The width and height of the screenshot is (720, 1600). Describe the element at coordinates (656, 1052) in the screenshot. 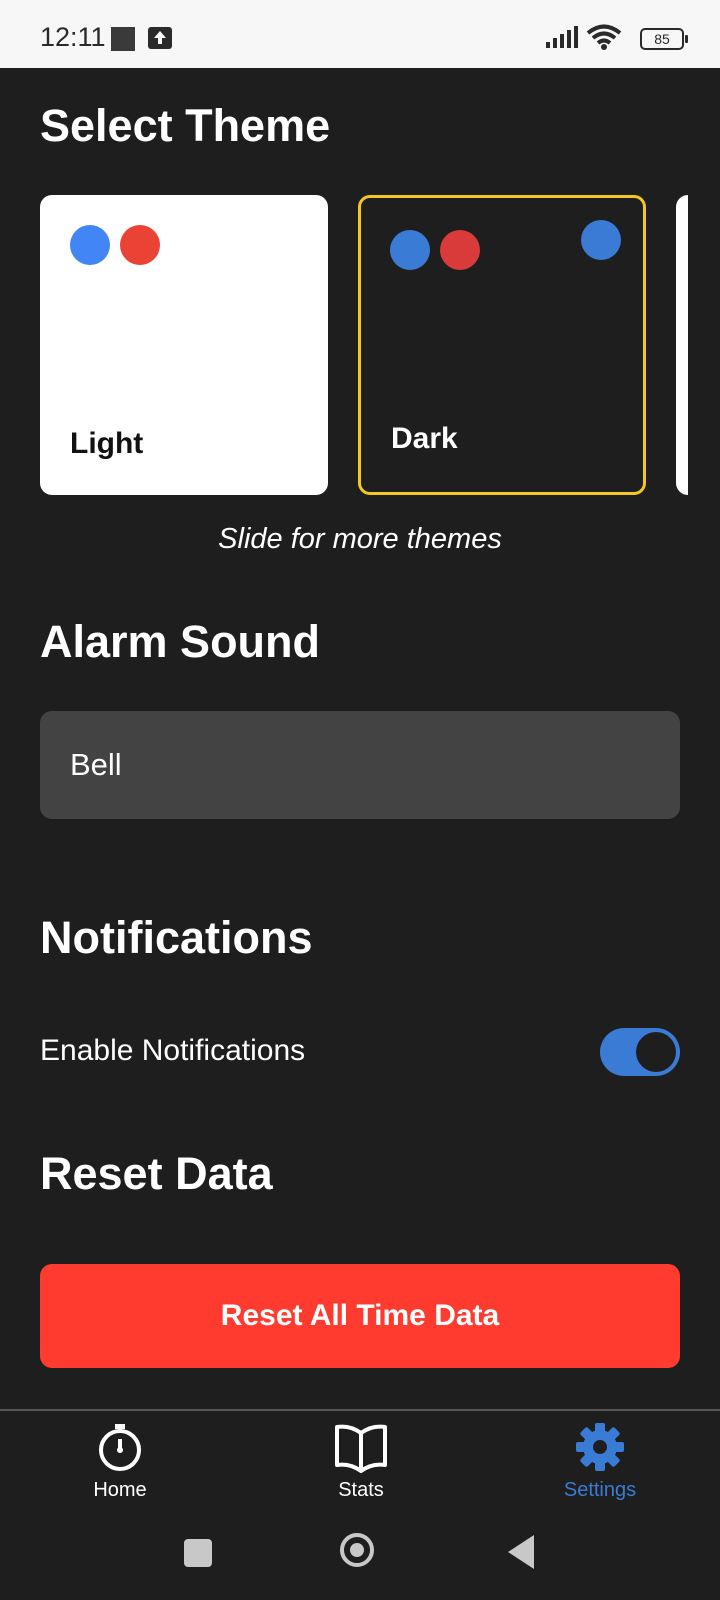

I see `toggle-knob` at that location.